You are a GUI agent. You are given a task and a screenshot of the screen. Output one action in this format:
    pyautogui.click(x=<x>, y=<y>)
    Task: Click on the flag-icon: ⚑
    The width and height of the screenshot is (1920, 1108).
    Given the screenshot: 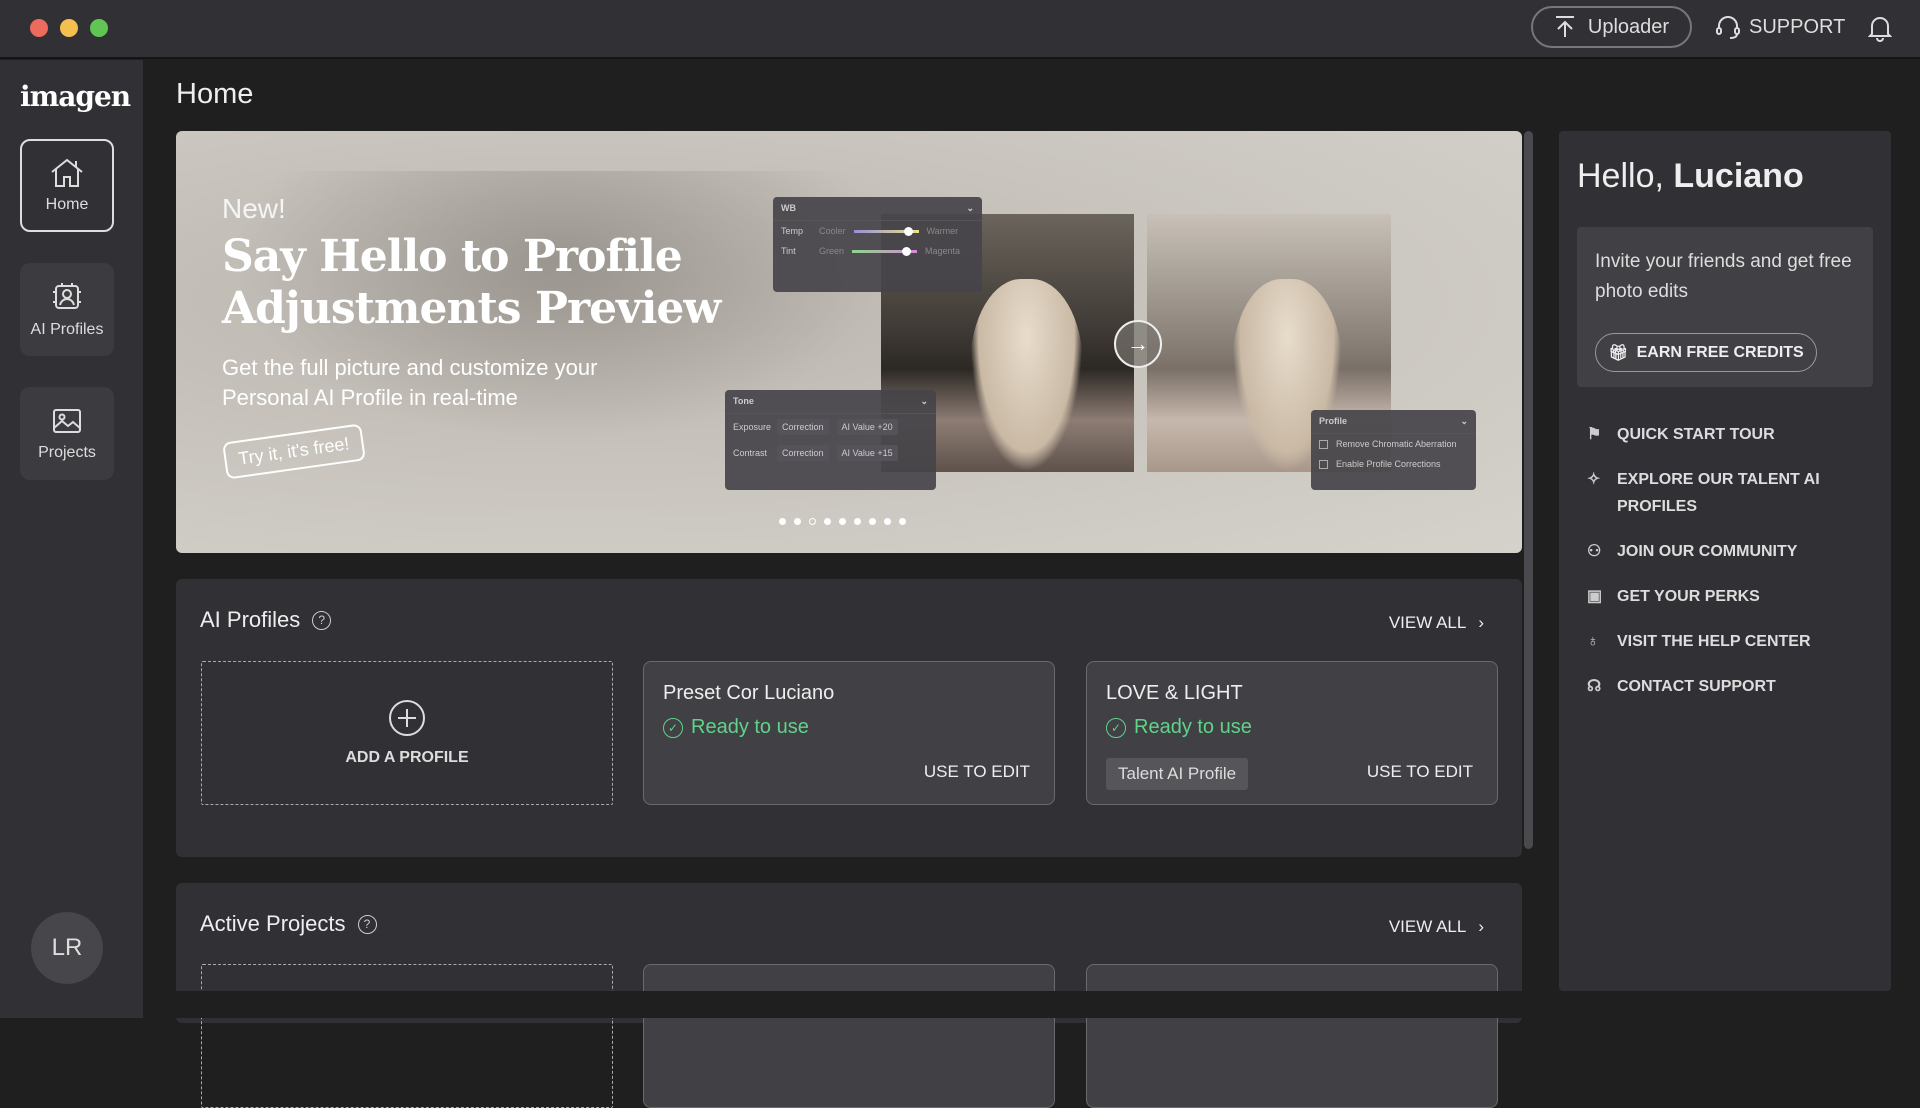 What is the action you would take?
    pyautogui.click(x=1594, y=434)
    